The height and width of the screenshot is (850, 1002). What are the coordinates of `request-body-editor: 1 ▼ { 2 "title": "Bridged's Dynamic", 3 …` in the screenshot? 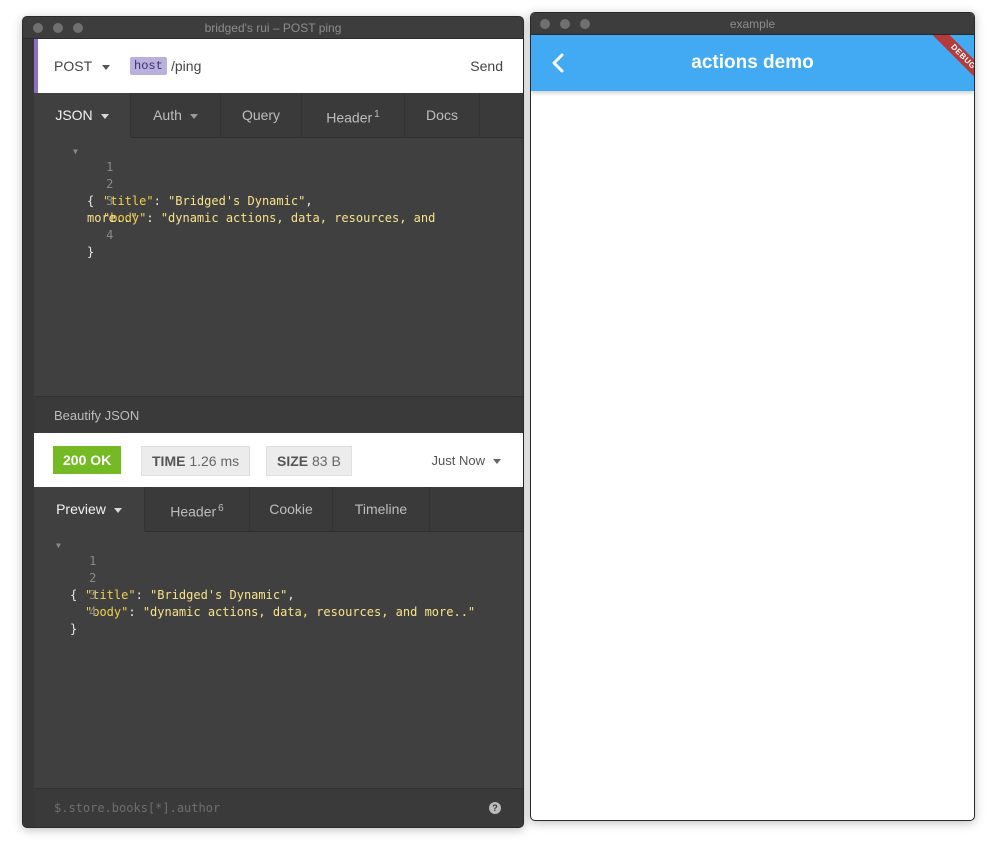 It's located at (278, 267).